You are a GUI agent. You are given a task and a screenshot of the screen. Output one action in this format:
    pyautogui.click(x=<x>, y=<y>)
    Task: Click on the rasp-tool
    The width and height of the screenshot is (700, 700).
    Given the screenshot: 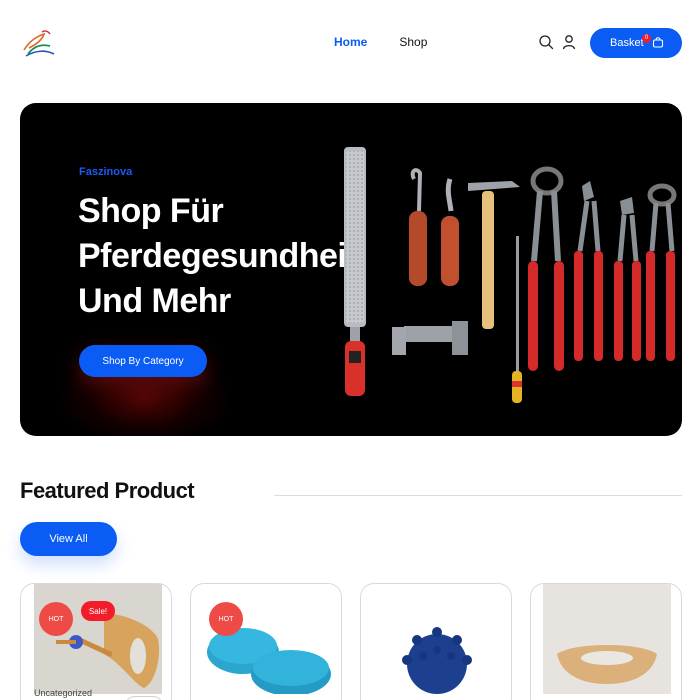 What is the action you would take?
    pyautogui.click(x=355, y=271)
    